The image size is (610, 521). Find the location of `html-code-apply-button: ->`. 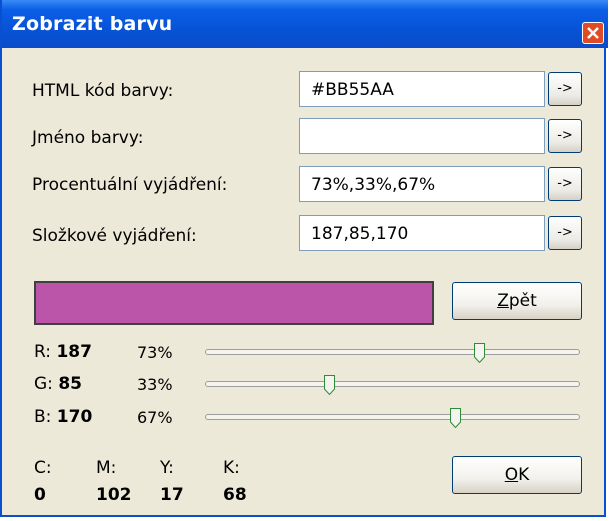

html-code-apply-button: -> is located at coordinates (565, 89).